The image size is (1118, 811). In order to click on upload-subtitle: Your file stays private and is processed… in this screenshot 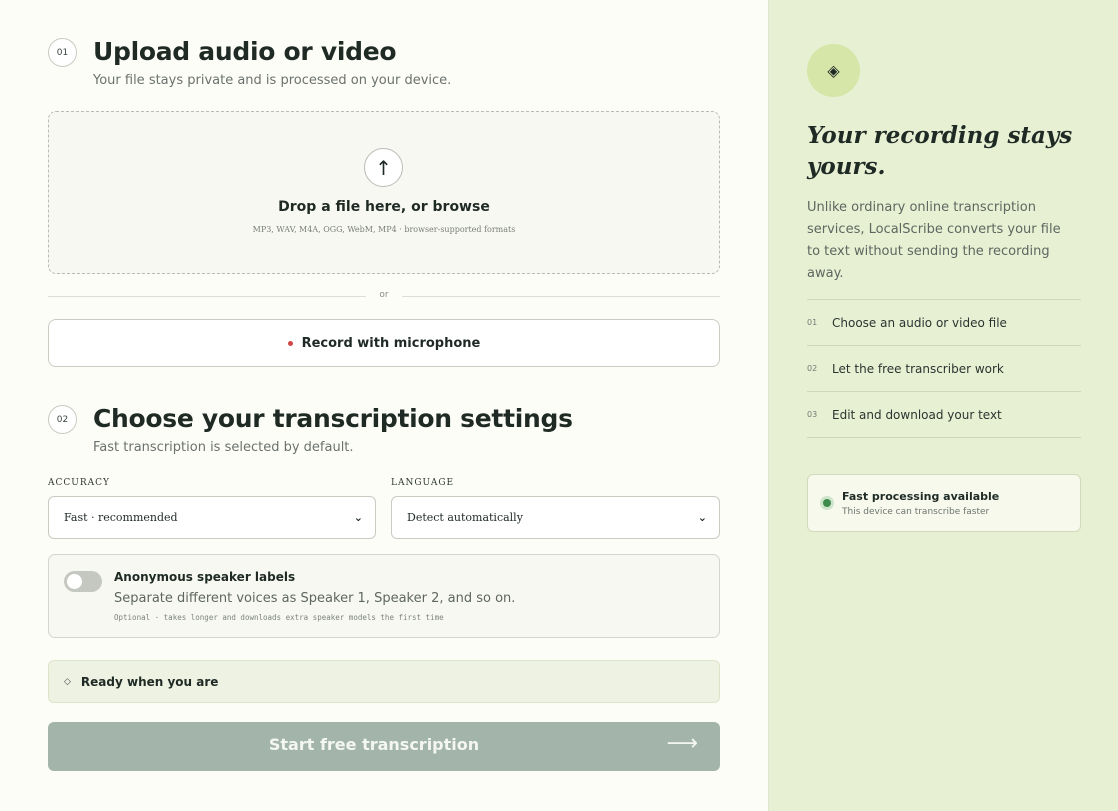, I will do `click(272, 80)`.